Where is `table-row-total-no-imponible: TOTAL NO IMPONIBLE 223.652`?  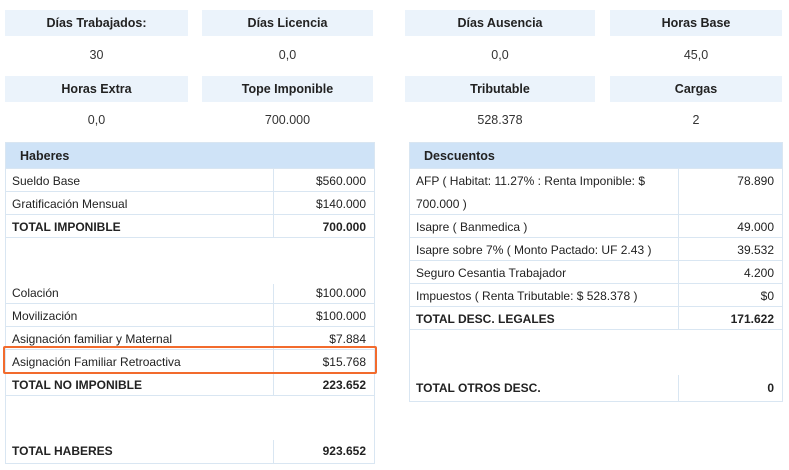
table-row-total-no-imponible: TOTAL NO IMPONIBLE 223.652 is located at coordinates (190, 383).